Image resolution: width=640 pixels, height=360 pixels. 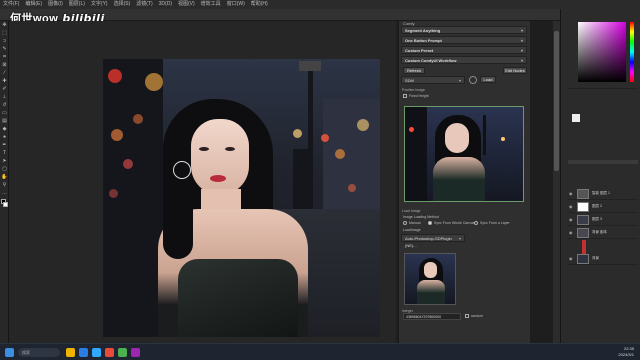 I want to click on scroll-thumb, so click(x=556, y=101).